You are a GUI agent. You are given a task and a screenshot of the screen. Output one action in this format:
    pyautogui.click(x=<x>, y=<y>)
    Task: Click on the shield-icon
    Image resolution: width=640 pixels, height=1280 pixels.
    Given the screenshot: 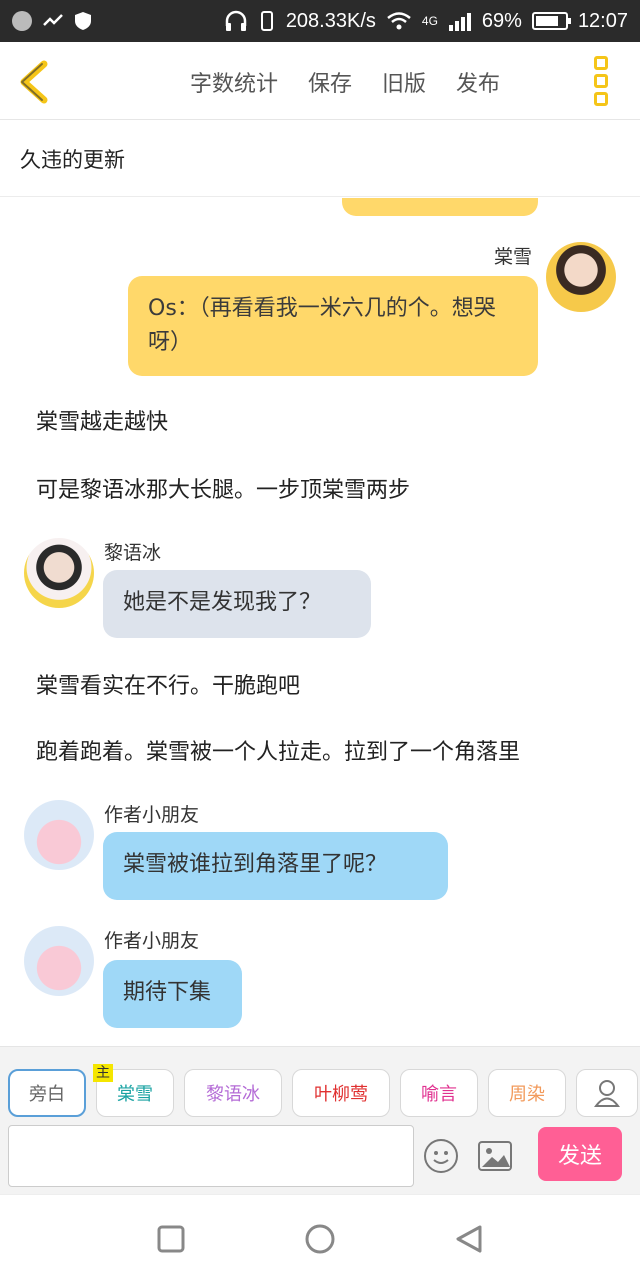 What is the action you would take?
    pyautogui.click(x=83, y=21)
    